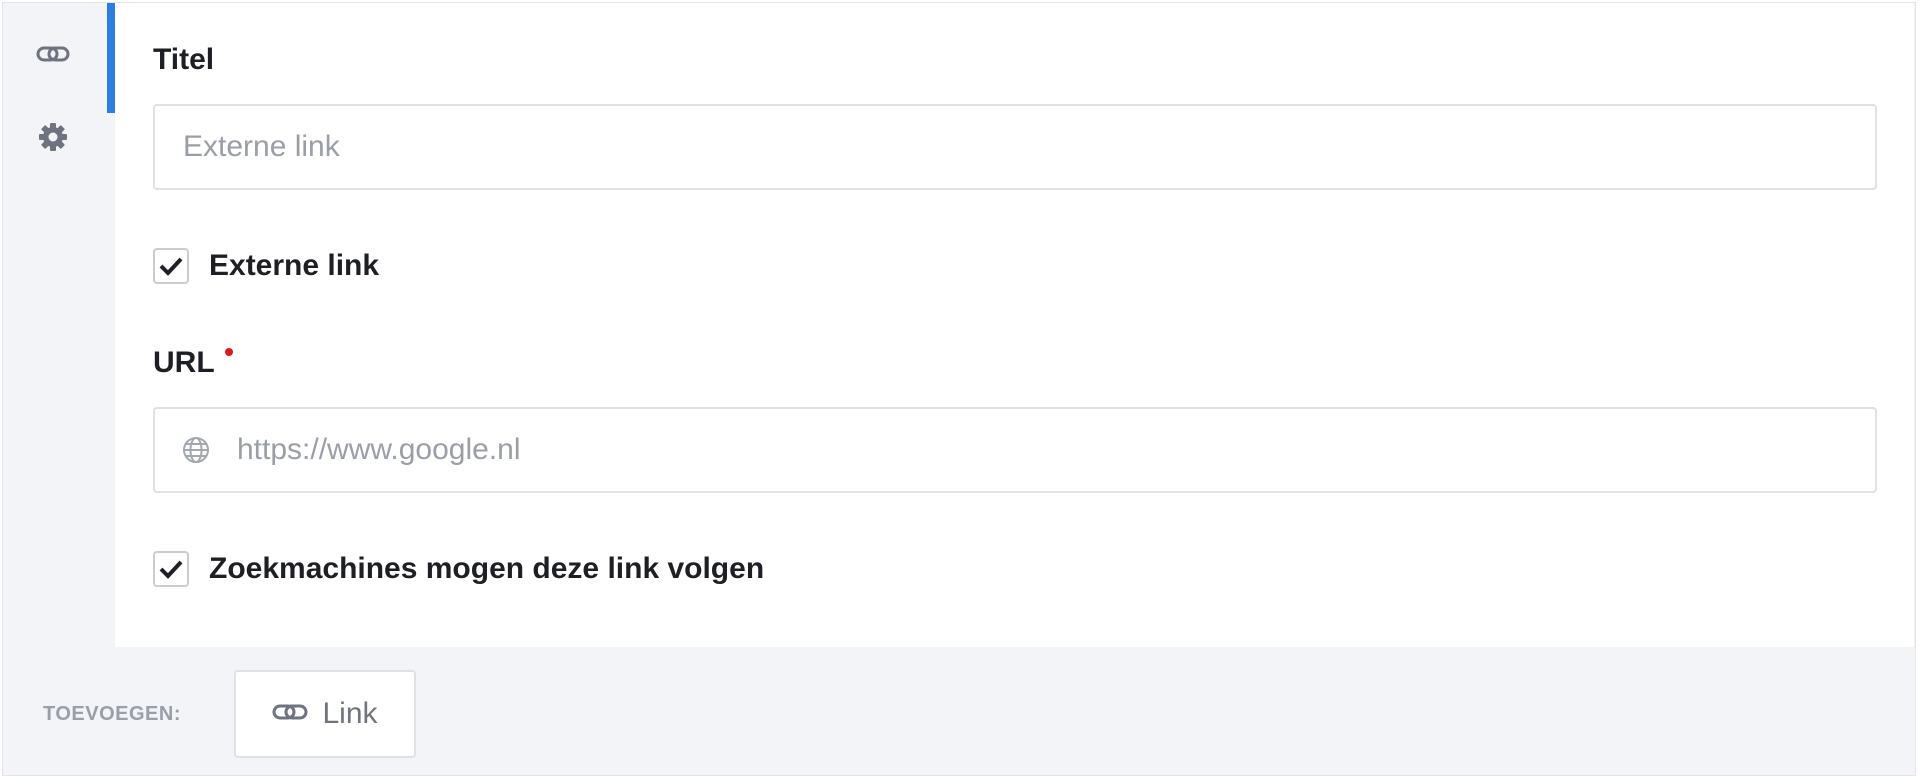  I want to click on external-link-checkbox, so click(171, 266).